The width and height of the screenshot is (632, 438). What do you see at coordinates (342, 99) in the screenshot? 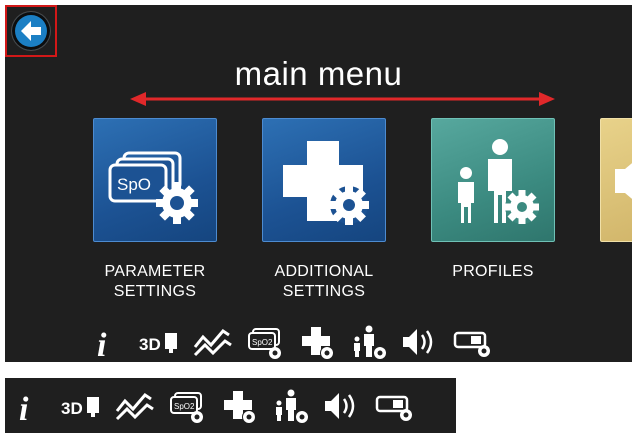
I see `scroll-arrow-icon` at bounding box center [342, 99].